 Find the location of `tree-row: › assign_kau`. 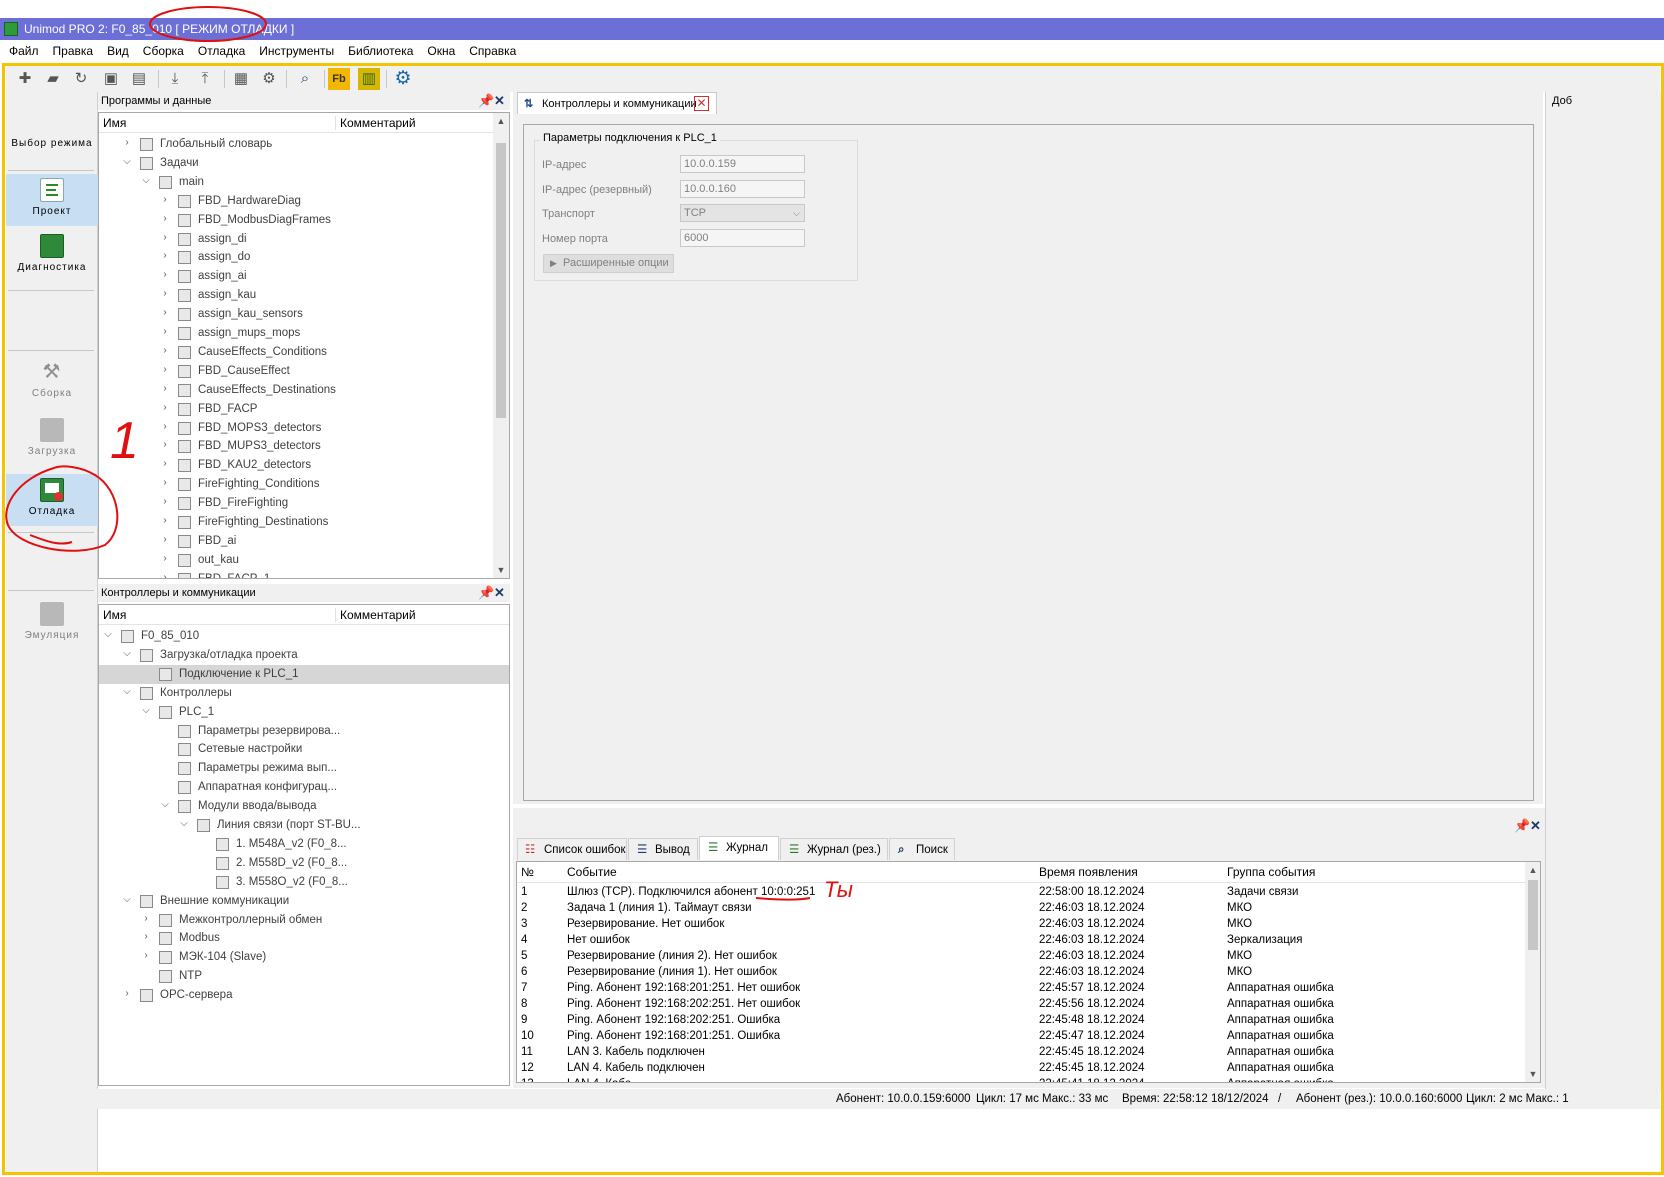

tree-row: › assign_kau is located at coordinates (304, 295).